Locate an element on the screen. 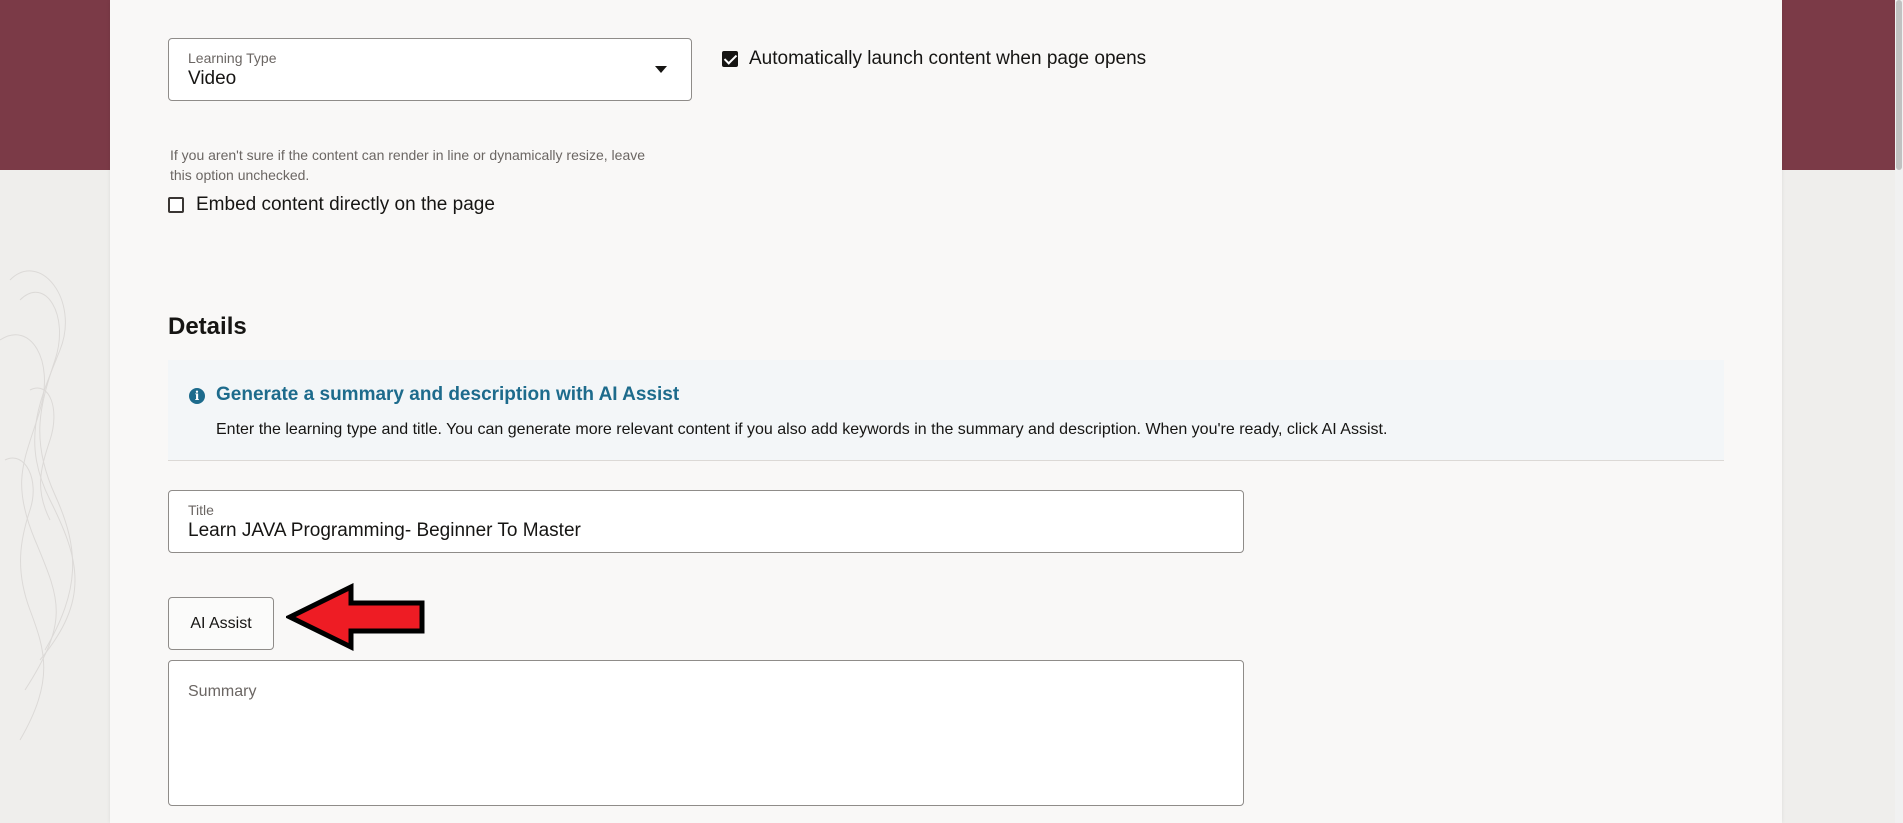 This screenshot has width=1903, height=823. ai-assist-button: AI Assist is located at coordinates (221, 623).